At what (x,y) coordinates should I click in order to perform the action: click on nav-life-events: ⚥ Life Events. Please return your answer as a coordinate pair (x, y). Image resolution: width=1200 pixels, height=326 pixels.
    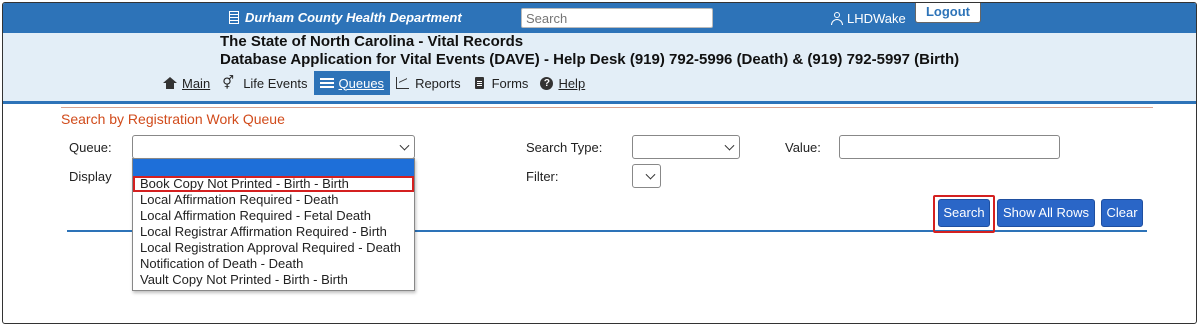
    Looking at the image, I should click on (264, 83).